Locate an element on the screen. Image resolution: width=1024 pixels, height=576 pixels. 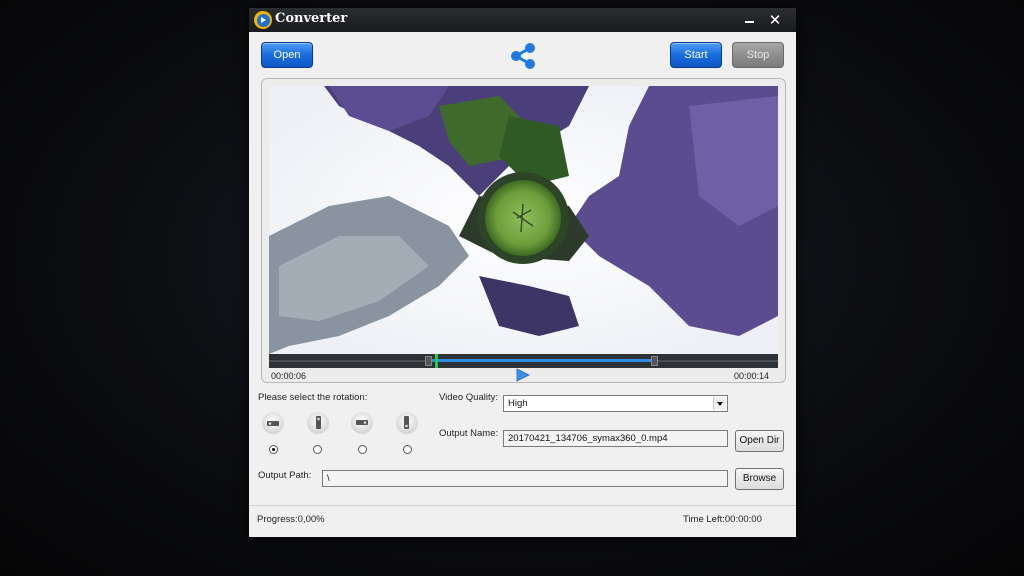
minimize-button is located at coordinates (750, 20).